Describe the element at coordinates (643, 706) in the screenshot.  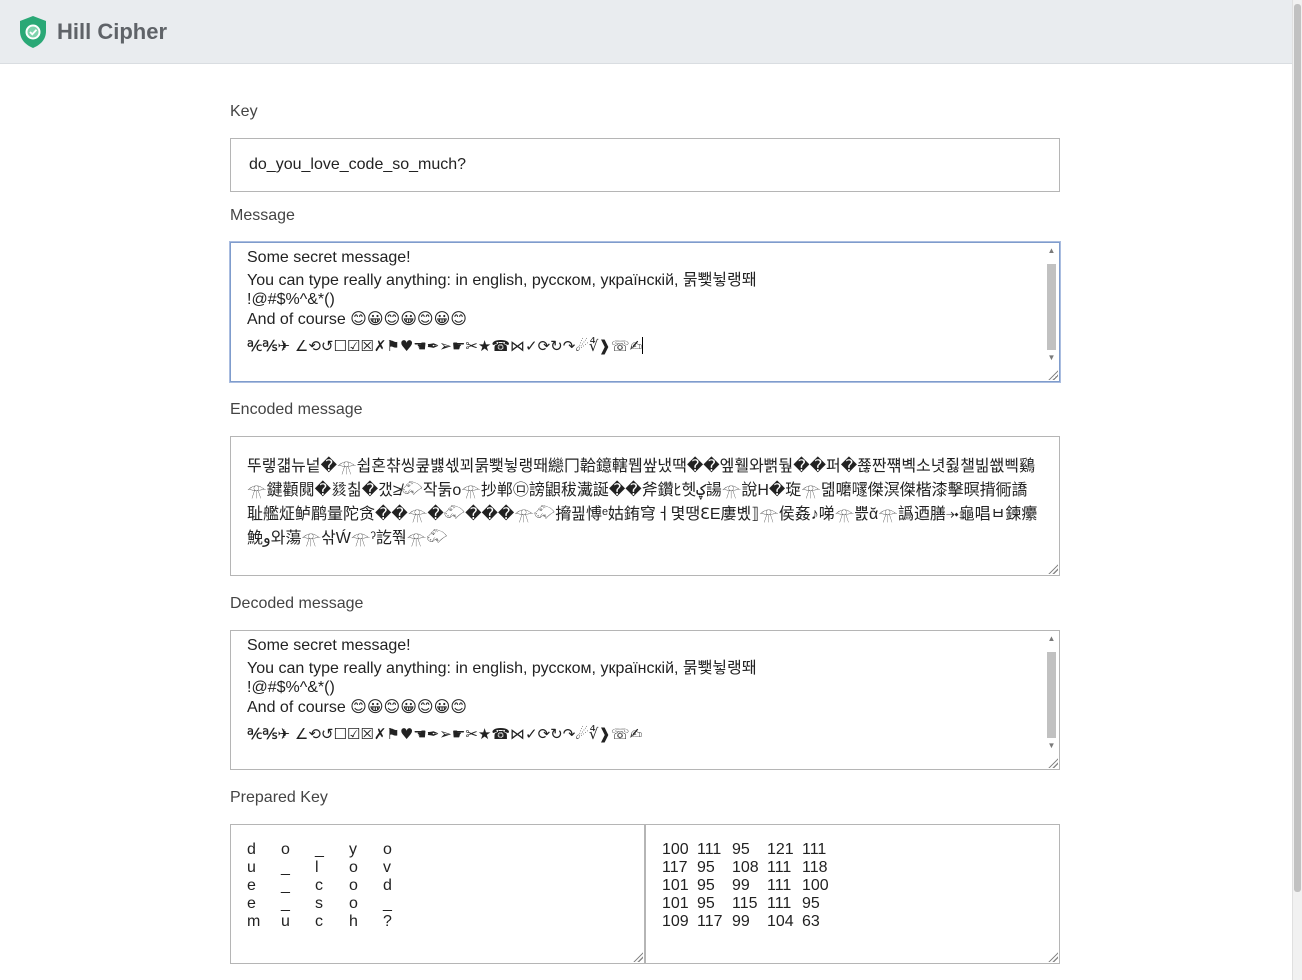
I see `decoded-line-4: And of course 😊😀😊😀😊😀😊` at that location.